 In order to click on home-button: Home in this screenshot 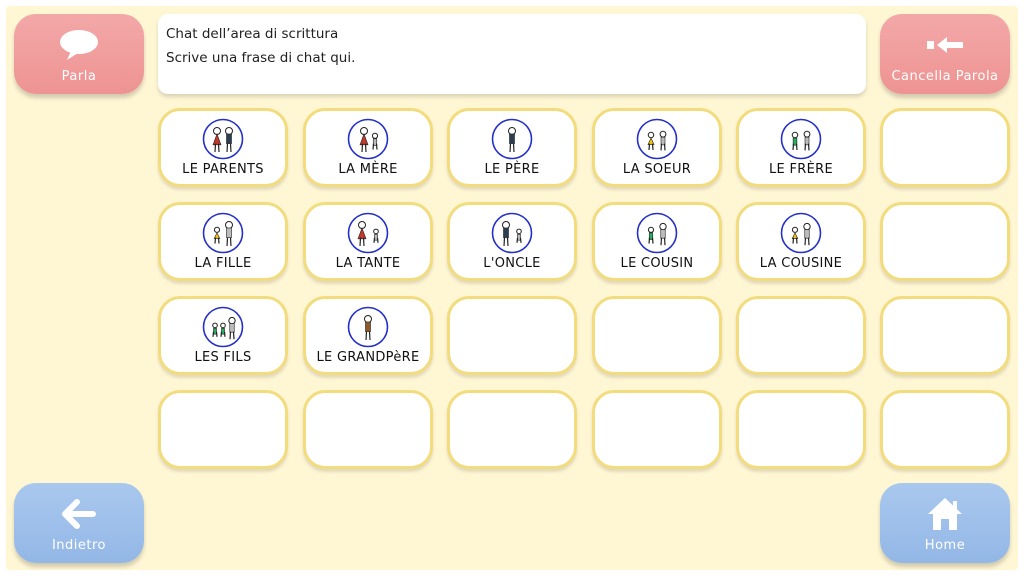, I will do `click(945, 523)`.